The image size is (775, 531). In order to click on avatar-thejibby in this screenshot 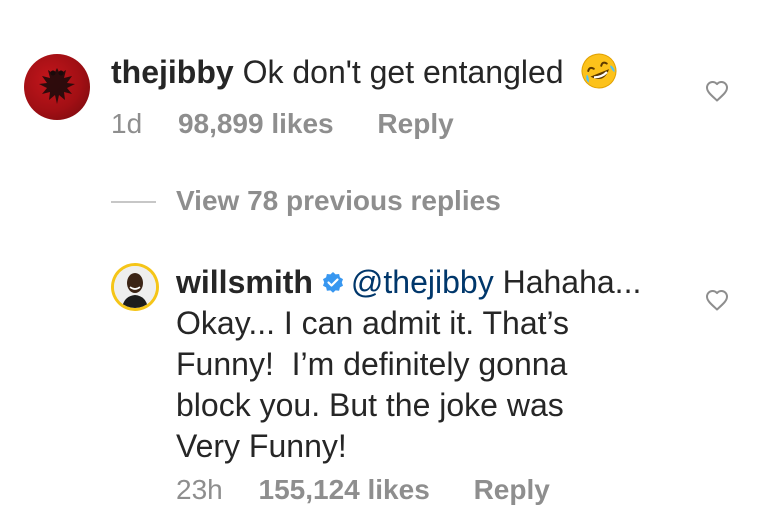, I will do `click(57, 87)`.